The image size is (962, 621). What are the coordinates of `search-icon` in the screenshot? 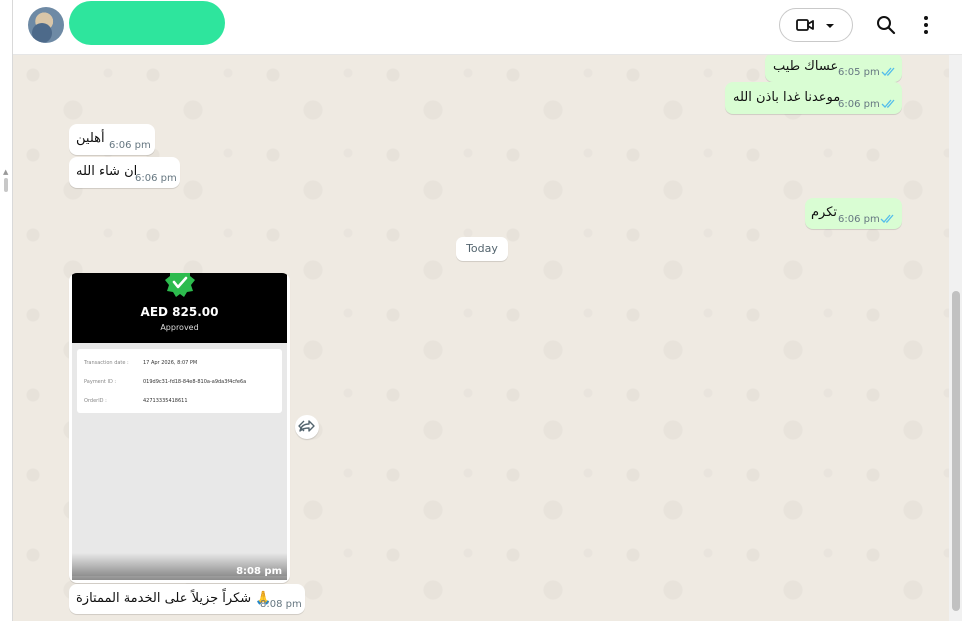 It's located at (886, 25).